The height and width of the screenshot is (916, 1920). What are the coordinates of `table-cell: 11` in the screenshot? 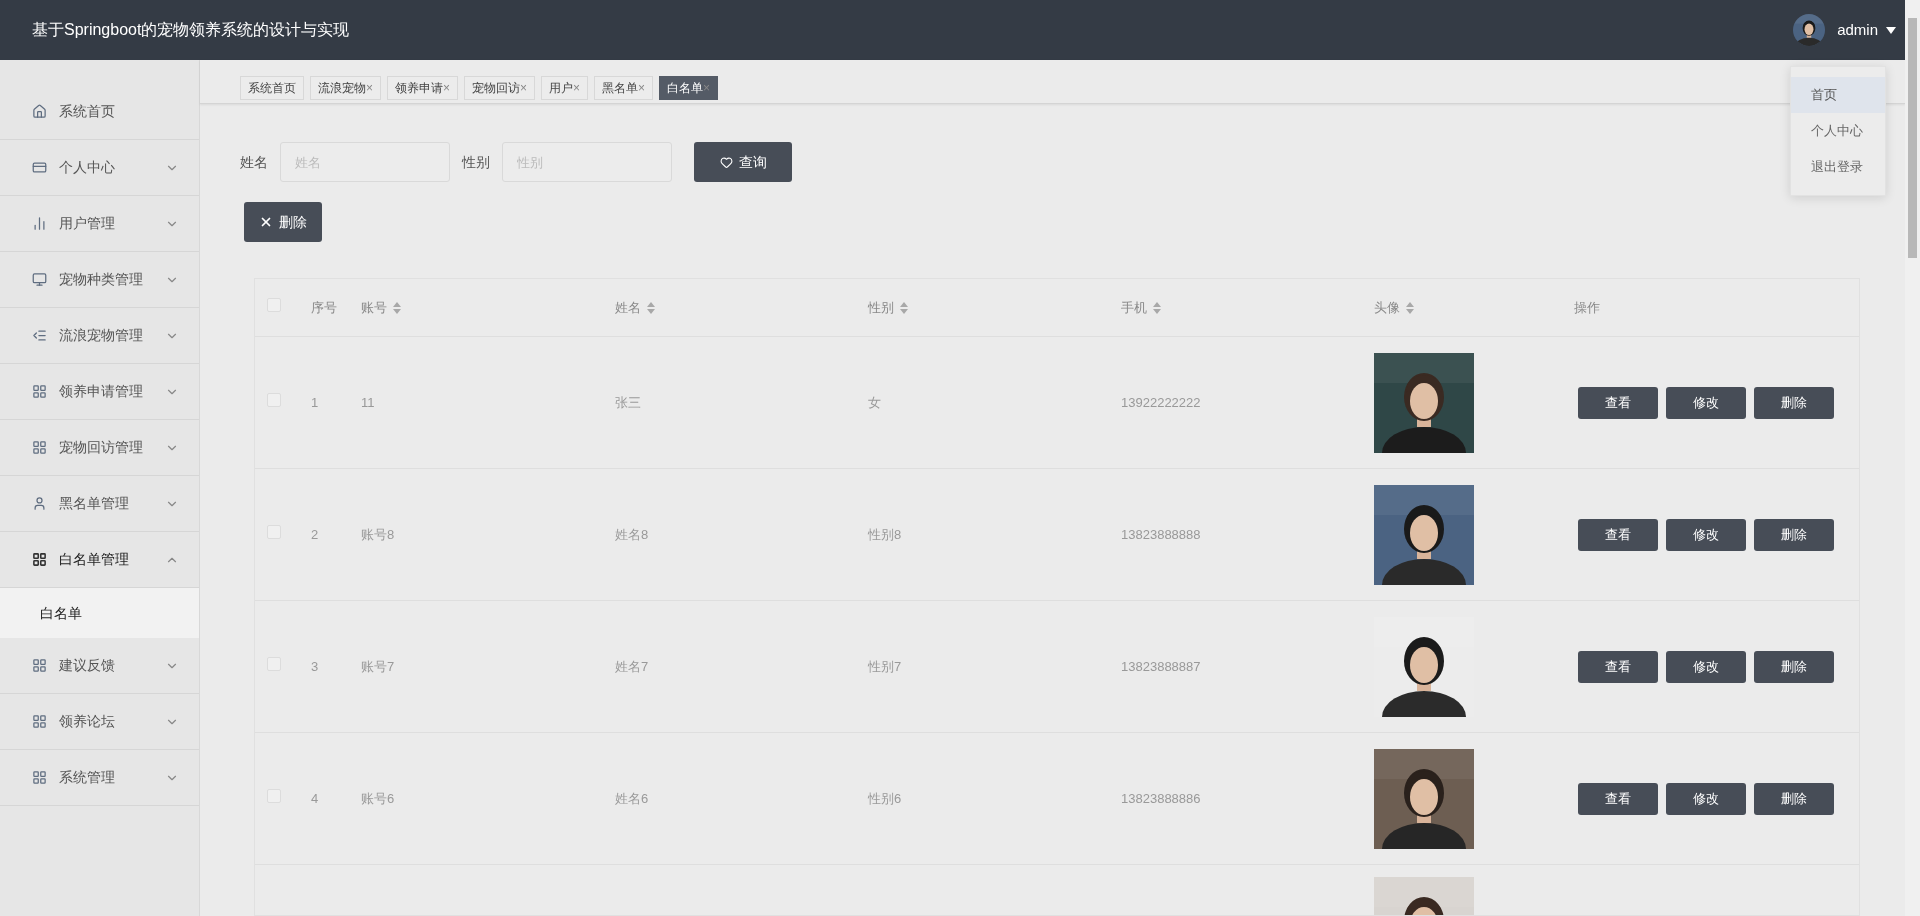 It's located at (368, 402).